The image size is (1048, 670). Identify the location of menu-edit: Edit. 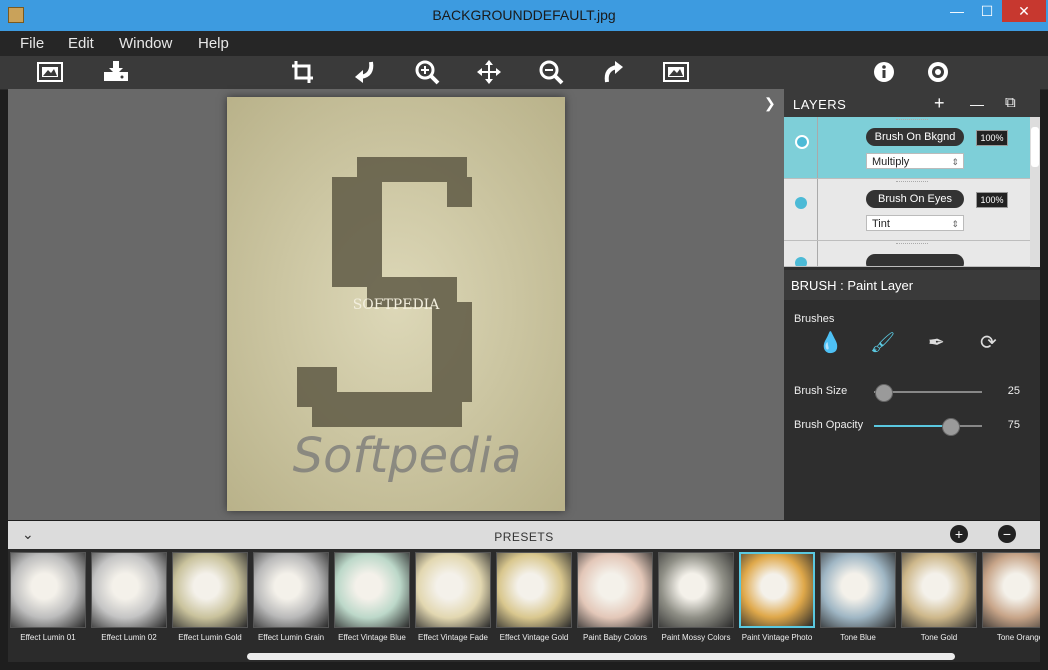
(81, 43).